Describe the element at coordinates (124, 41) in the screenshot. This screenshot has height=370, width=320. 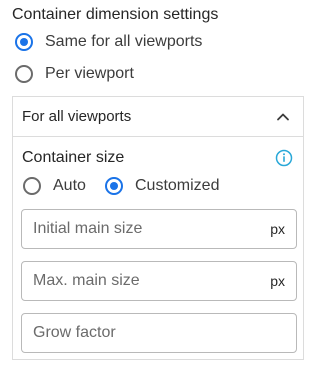
I see `radio-label-same-for-all-viewports: Same for all viewports` at that location.